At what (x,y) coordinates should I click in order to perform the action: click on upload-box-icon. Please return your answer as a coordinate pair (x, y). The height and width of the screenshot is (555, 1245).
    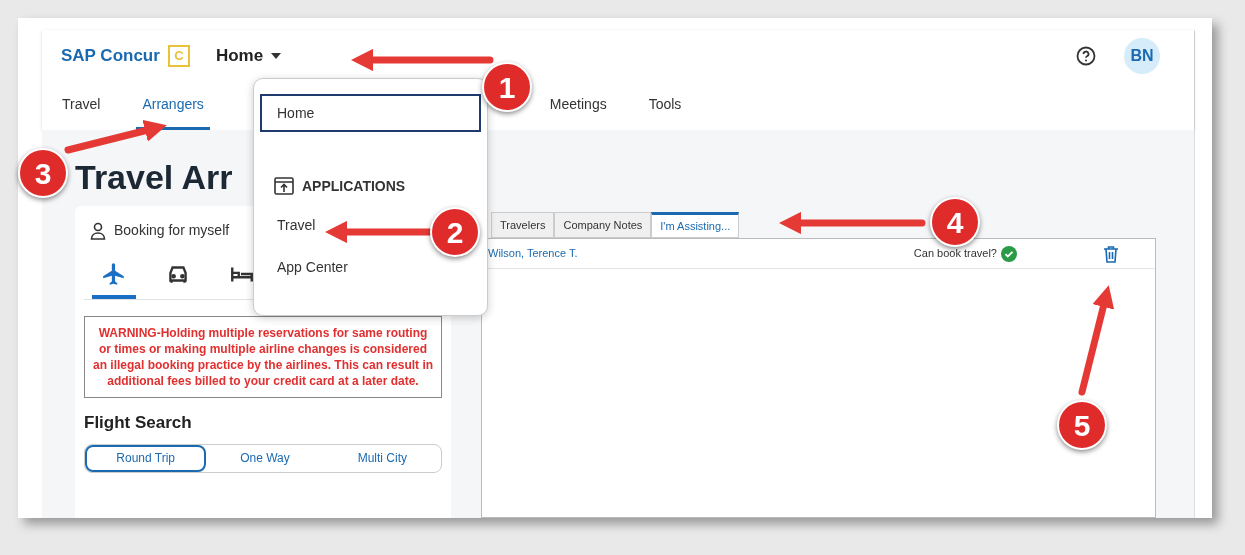
    Looking at the image, I should click on (284, 186).